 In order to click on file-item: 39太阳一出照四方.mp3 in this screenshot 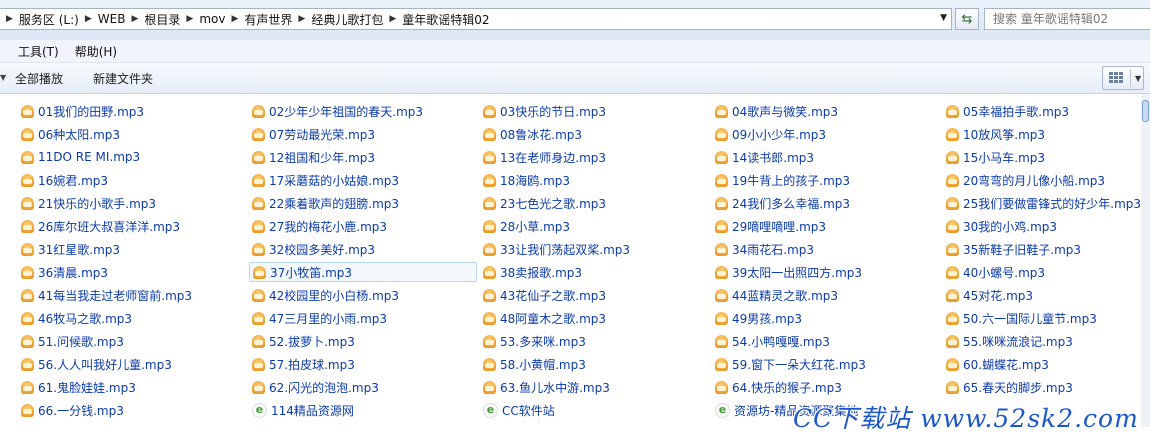, I will do `click(825, 272)`.